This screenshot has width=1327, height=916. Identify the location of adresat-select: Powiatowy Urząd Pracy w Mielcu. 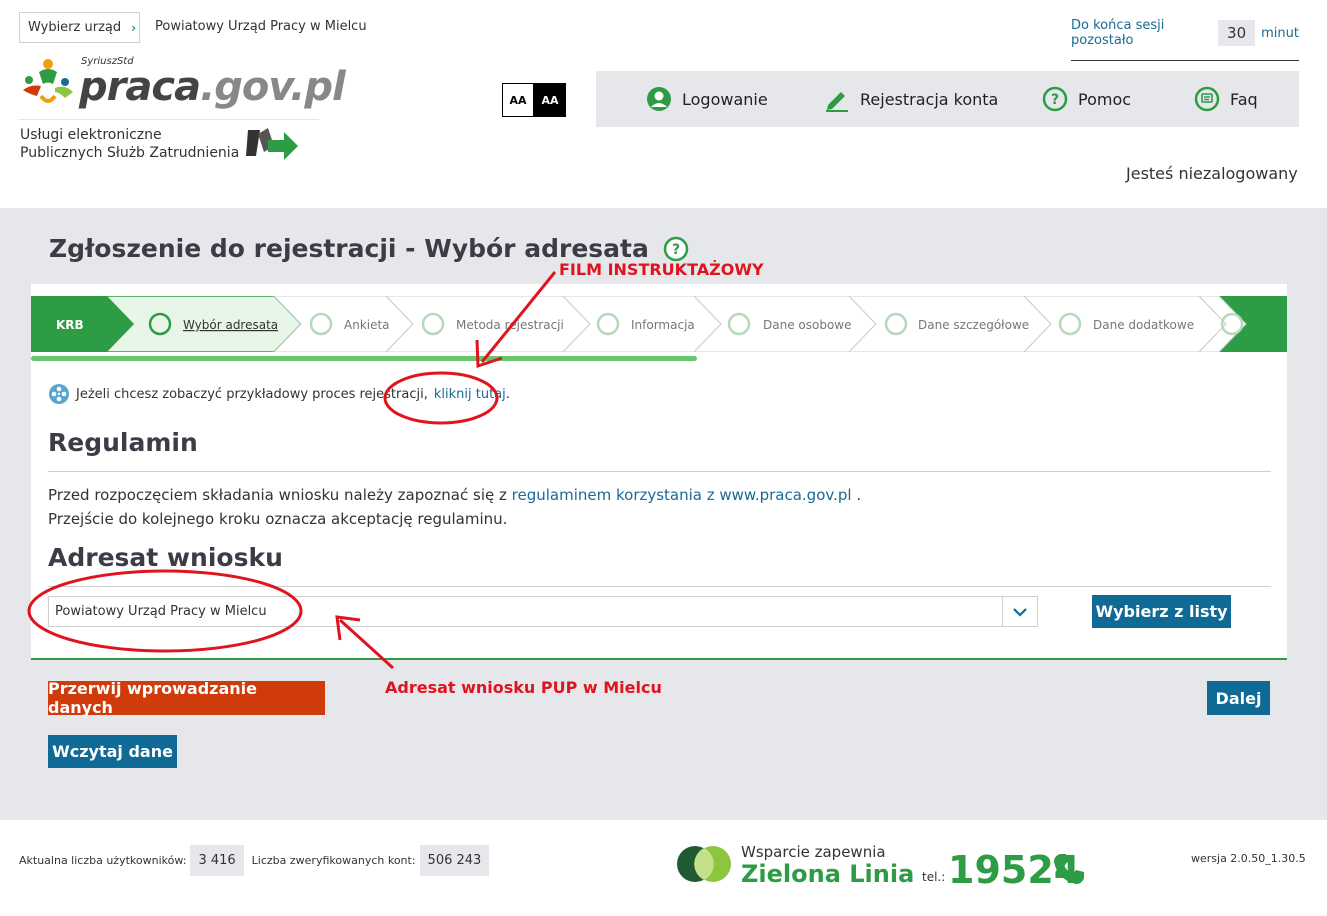
(543, 611).